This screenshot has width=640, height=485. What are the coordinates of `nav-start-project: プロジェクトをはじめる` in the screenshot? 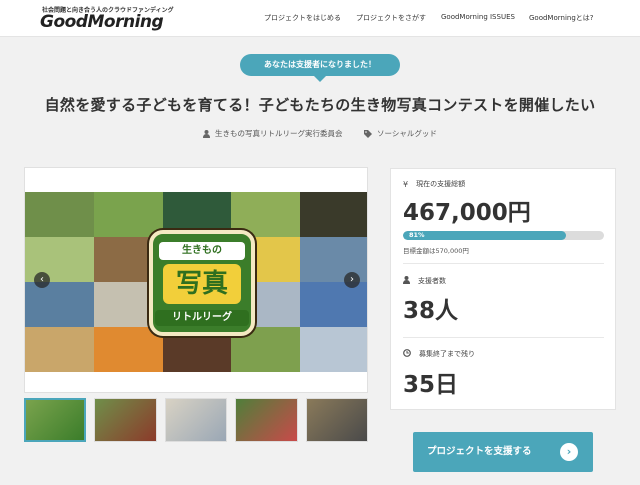 It's located at (302, 18).